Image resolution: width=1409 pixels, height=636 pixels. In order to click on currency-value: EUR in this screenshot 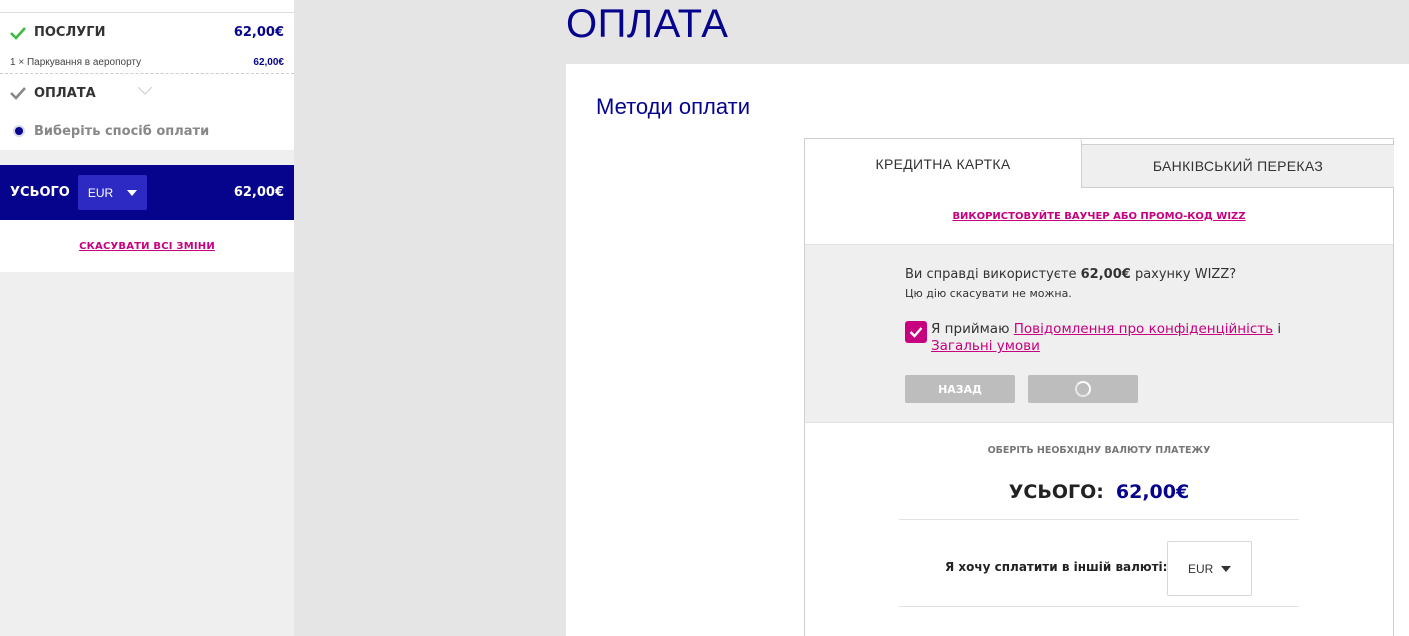, I will do `click(100, 192)`.